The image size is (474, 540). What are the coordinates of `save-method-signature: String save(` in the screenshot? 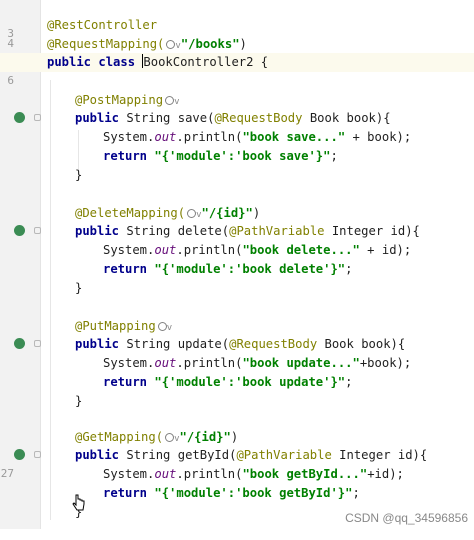 It's located at (170, 118).